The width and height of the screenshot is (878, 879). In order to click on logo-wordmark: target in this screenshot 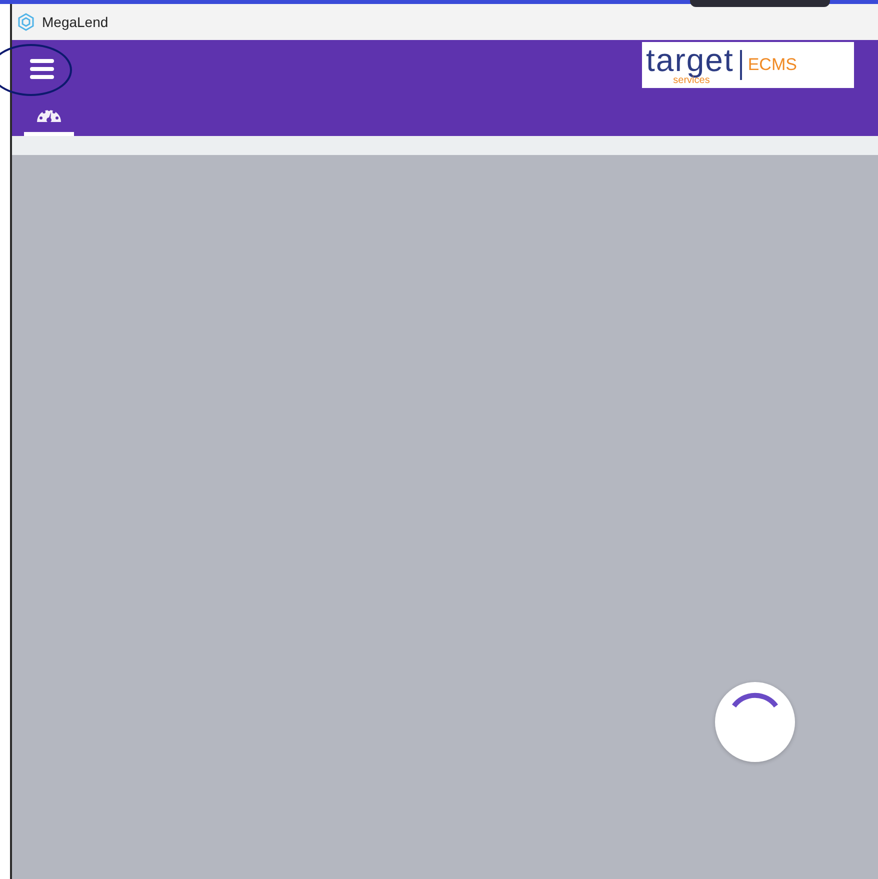, I will do `click(690, 60)`.